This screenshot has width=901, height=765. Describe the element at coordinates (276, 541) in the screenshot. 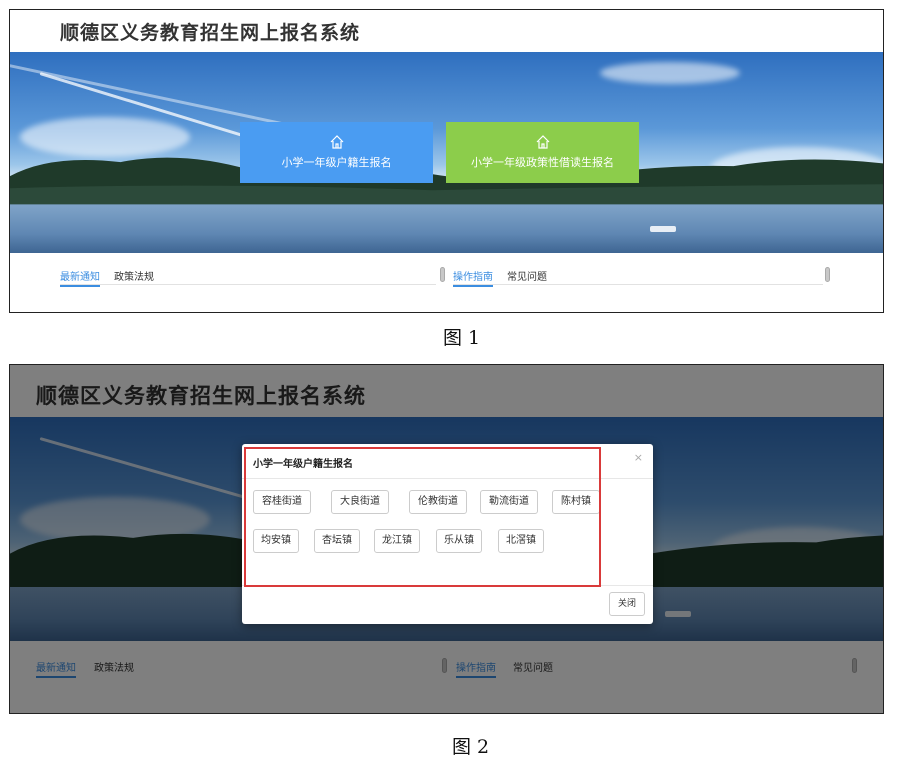

I see `district-option: 均安镇` at that location.